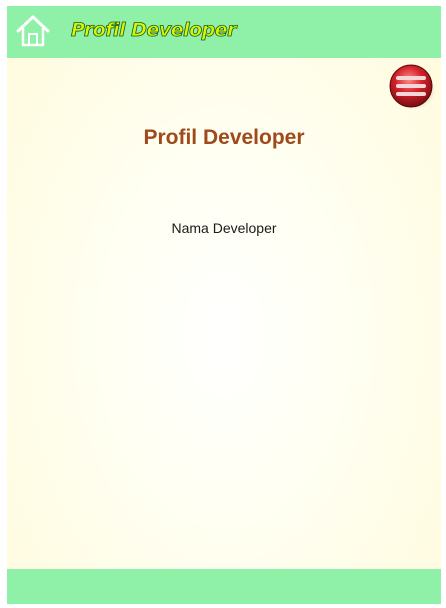 This screenshot has width=446, height=608. What do you see at coordinates (154, 30) in the screenshot?
I see `app-title: Profil Developer` at bounding box center [154, 30].